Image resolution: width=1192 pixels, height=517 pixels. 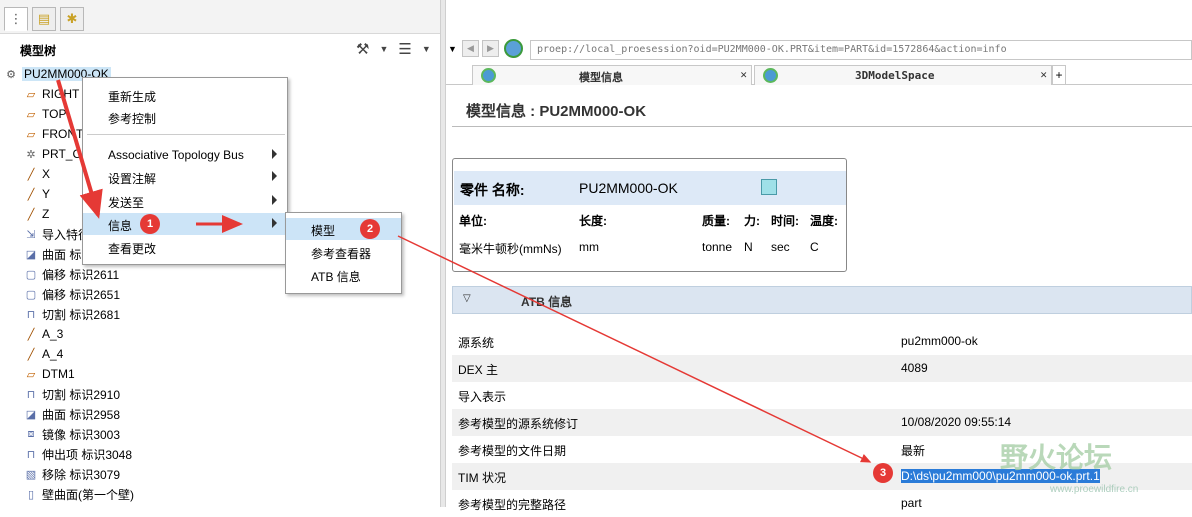 I want to click on watermark-text: 野火论坛, so click(x=1056, y=457).